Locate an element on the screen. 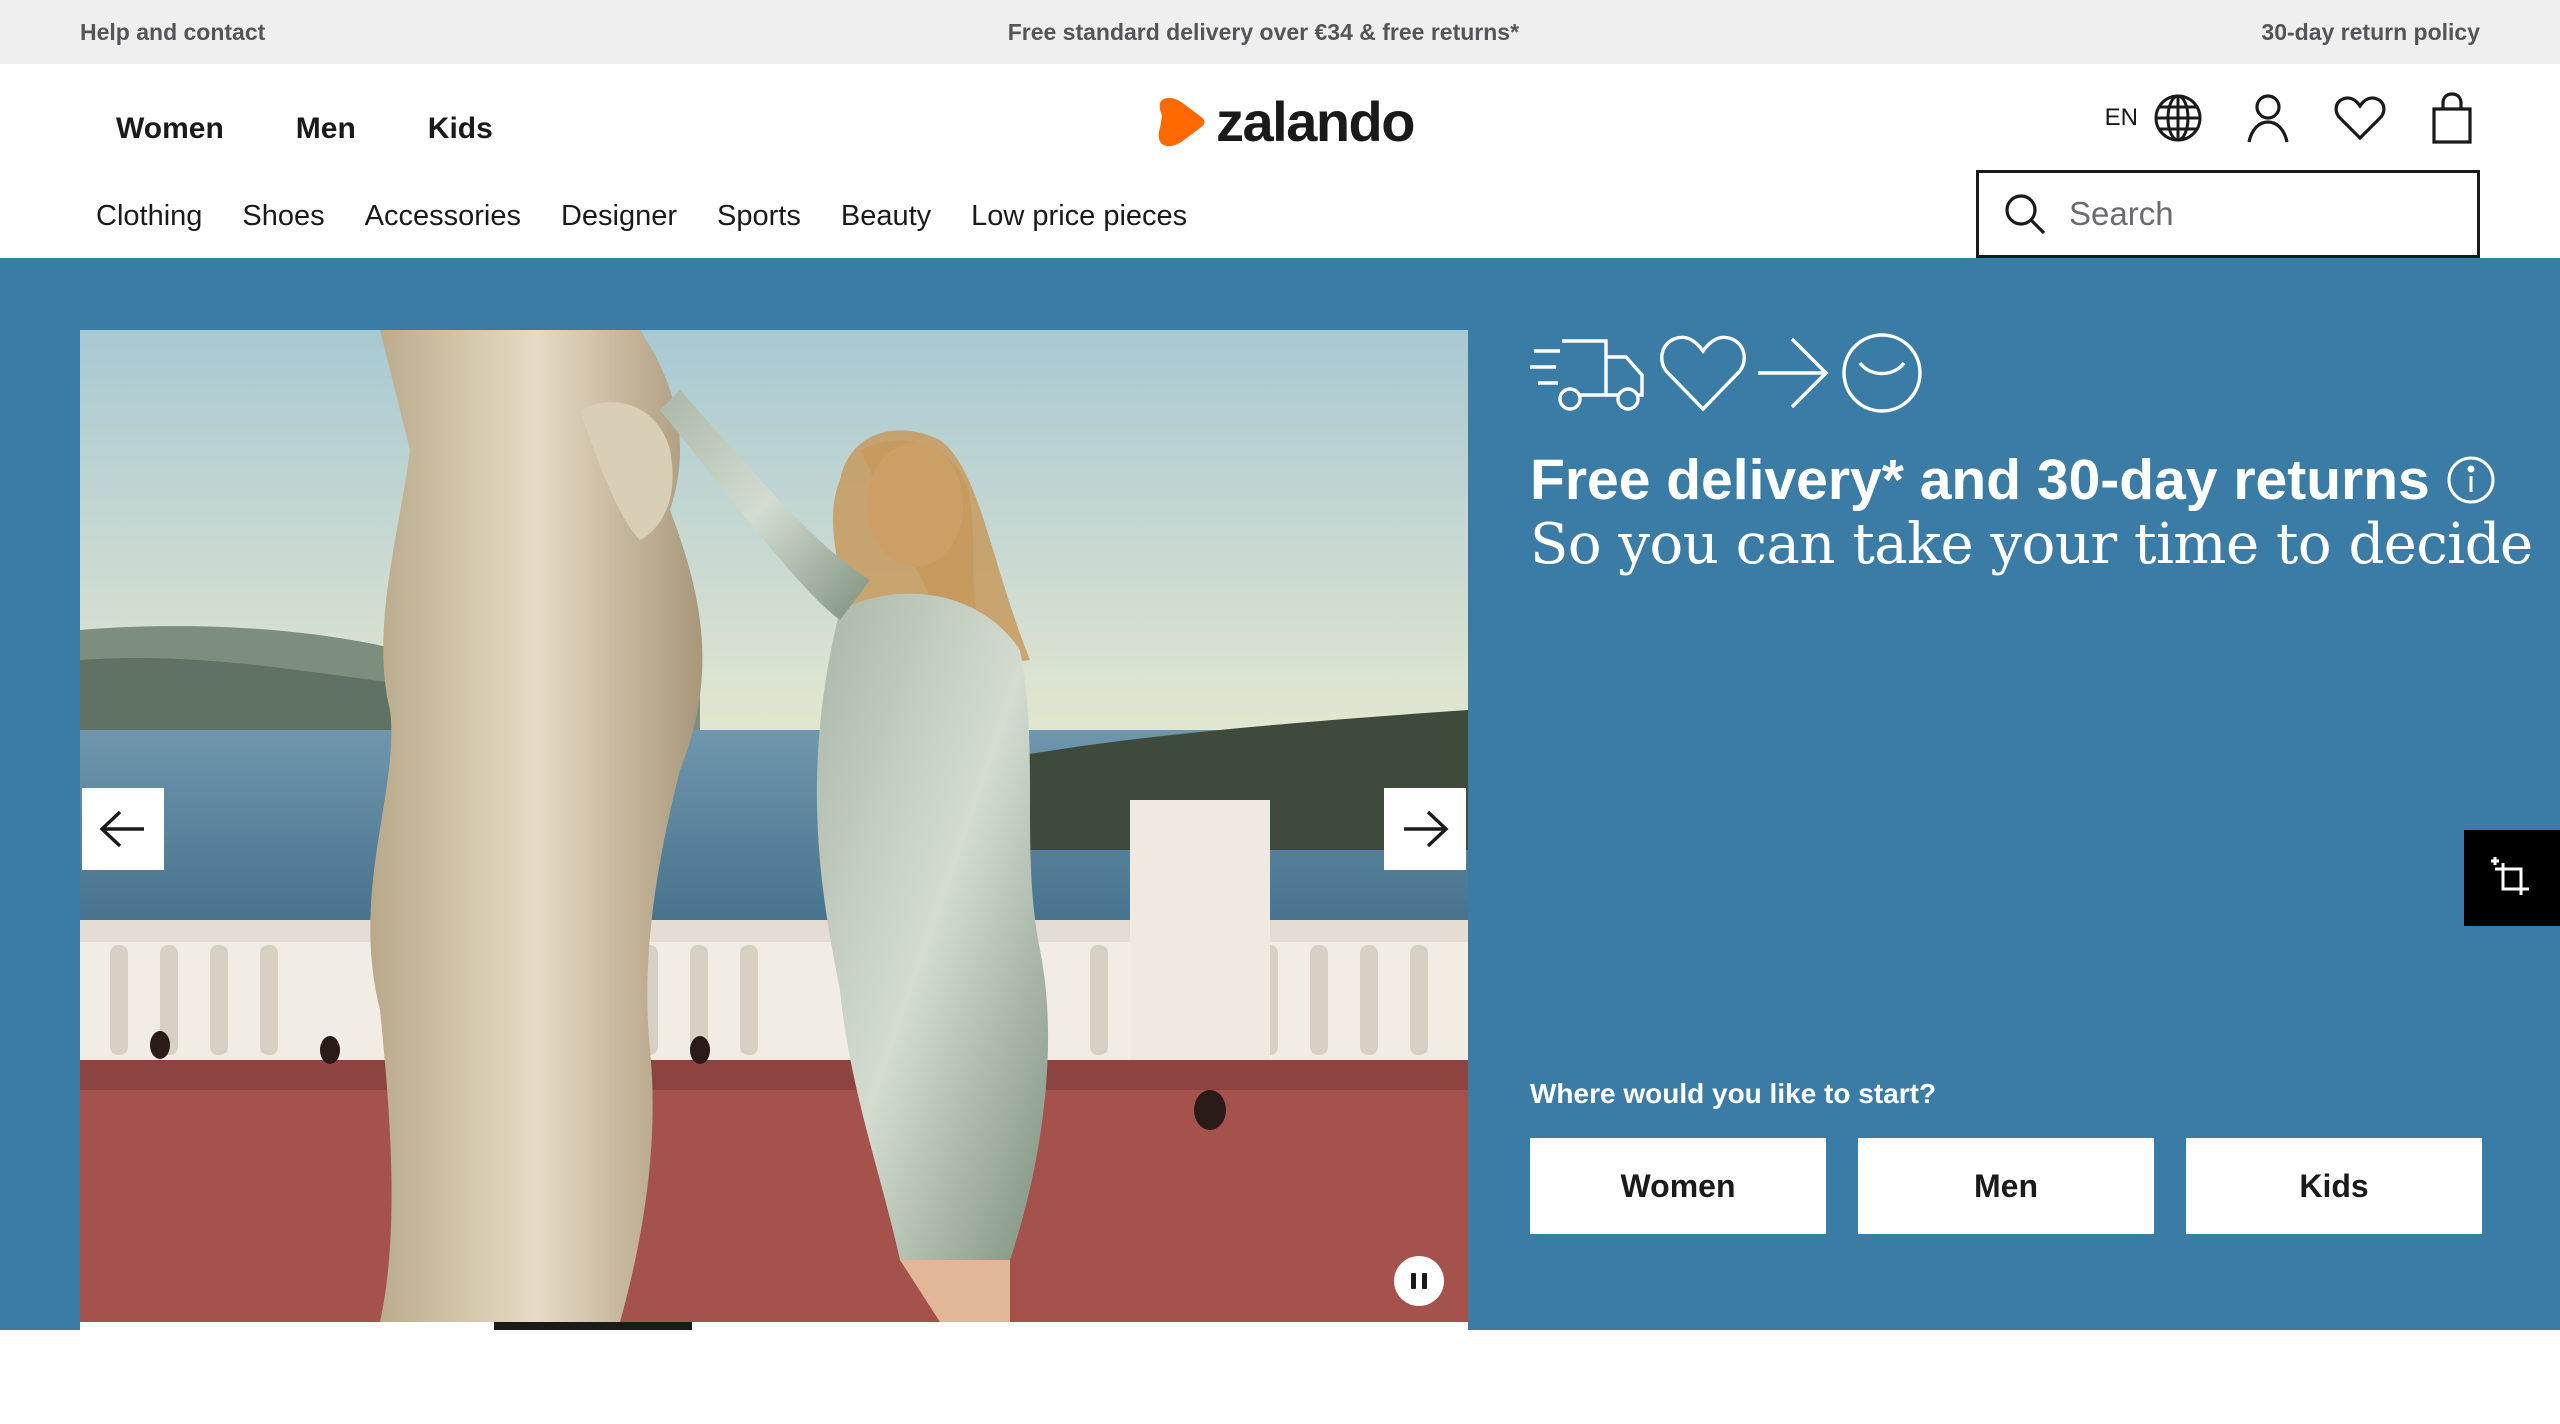  logo-wordmark: zalando is located at coordinates (1315, 121).